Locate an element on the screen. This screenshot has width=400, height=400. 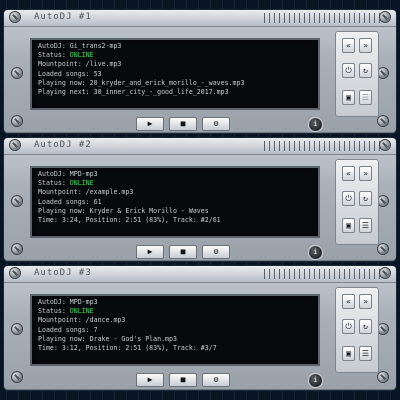
autodj-line: AutoDJ: Gi_trans2-mp3 is located at coordinates (178, 46).